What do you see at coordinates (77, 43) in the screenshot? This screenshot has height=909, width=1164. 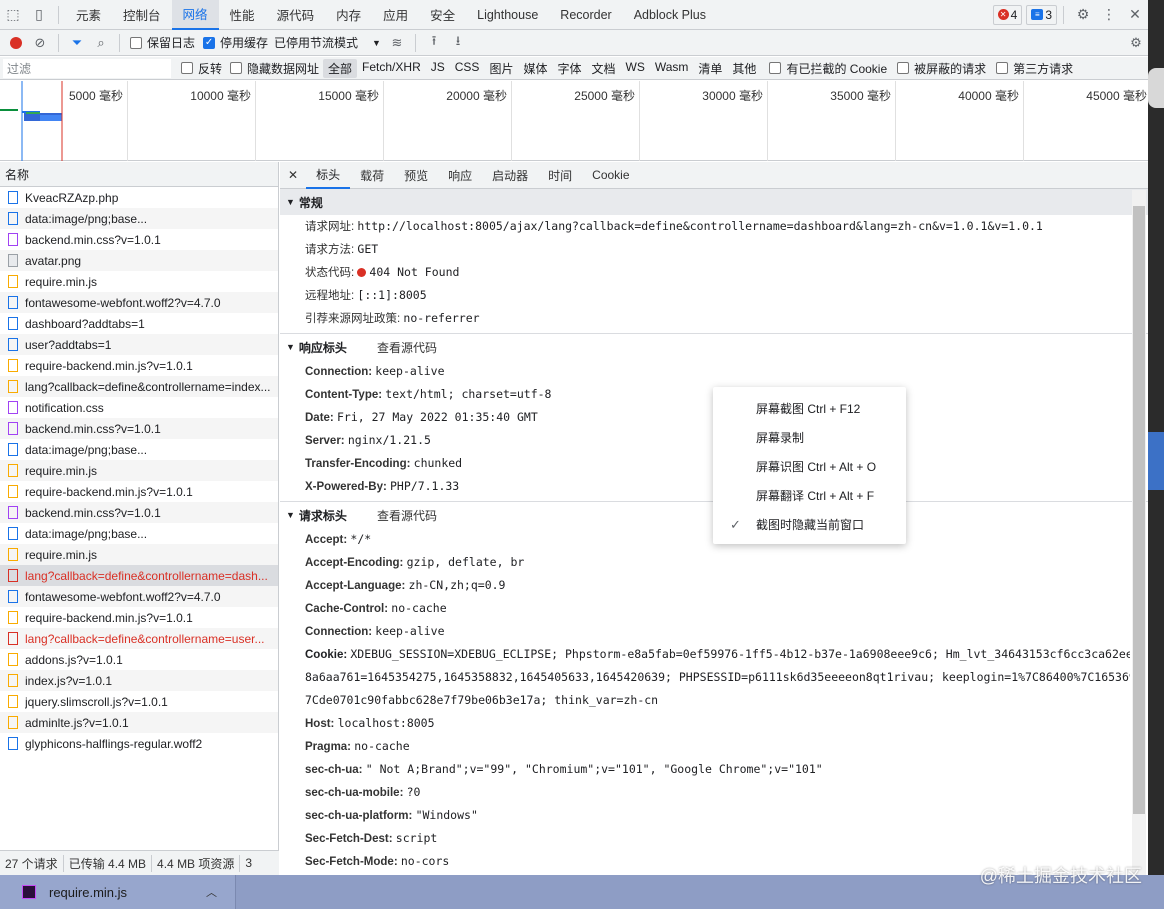 I see `filter-button: ⏷` at bounding box center [77, 43].